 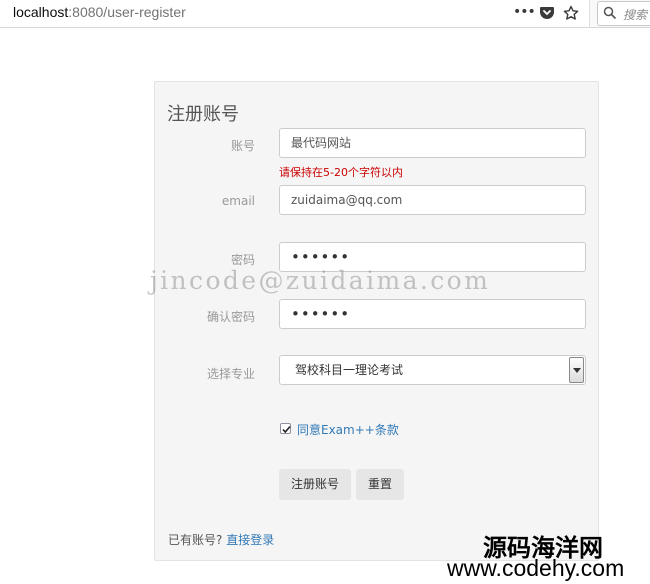 I want to click on login-prompt: 已有账号? 直接登录, so click(x=221, y=539).